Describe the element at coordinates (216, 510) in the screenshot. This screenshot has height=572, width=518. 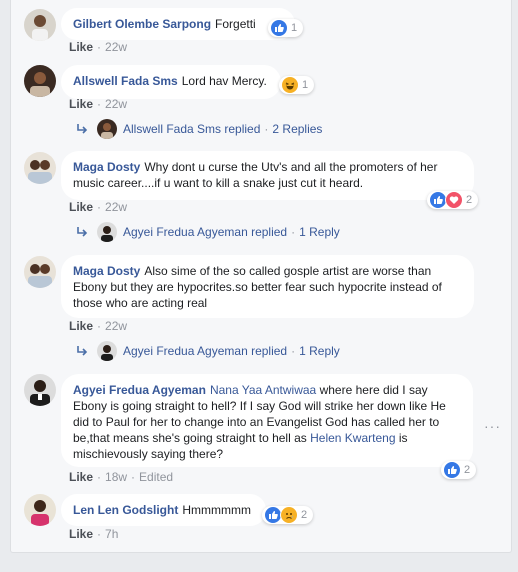
I see `comment-text: Hmmmmmm` at that location.